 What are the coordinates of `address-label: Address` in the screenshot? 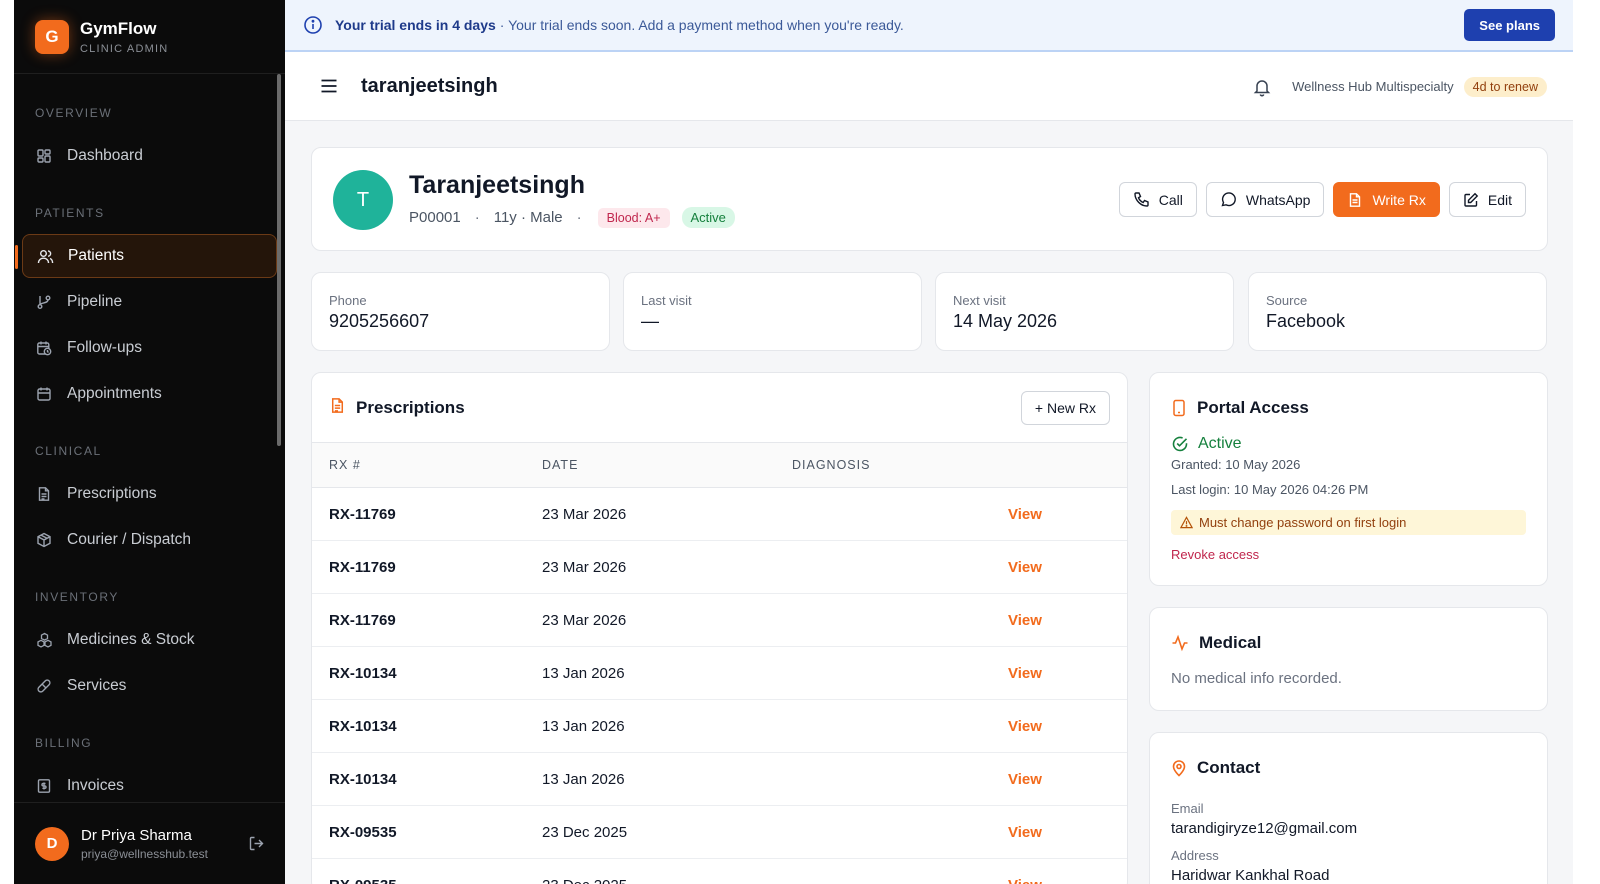 It's located at (1195, 855).